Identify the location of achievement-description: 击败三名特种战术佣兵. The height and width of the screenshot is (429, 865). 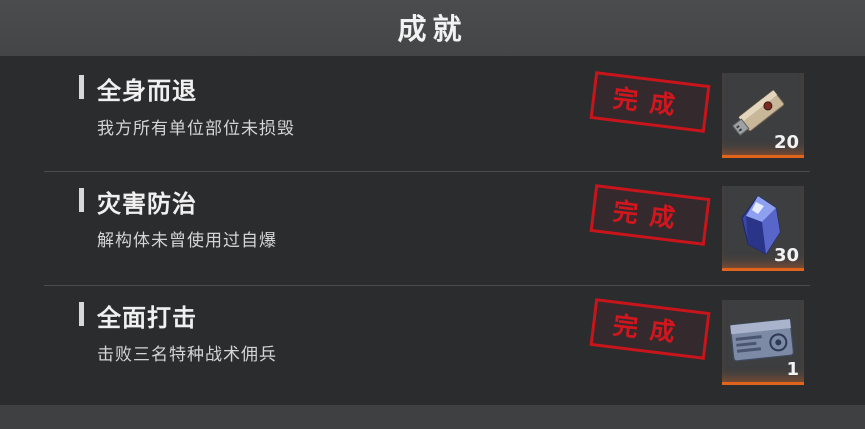
(187, 355).